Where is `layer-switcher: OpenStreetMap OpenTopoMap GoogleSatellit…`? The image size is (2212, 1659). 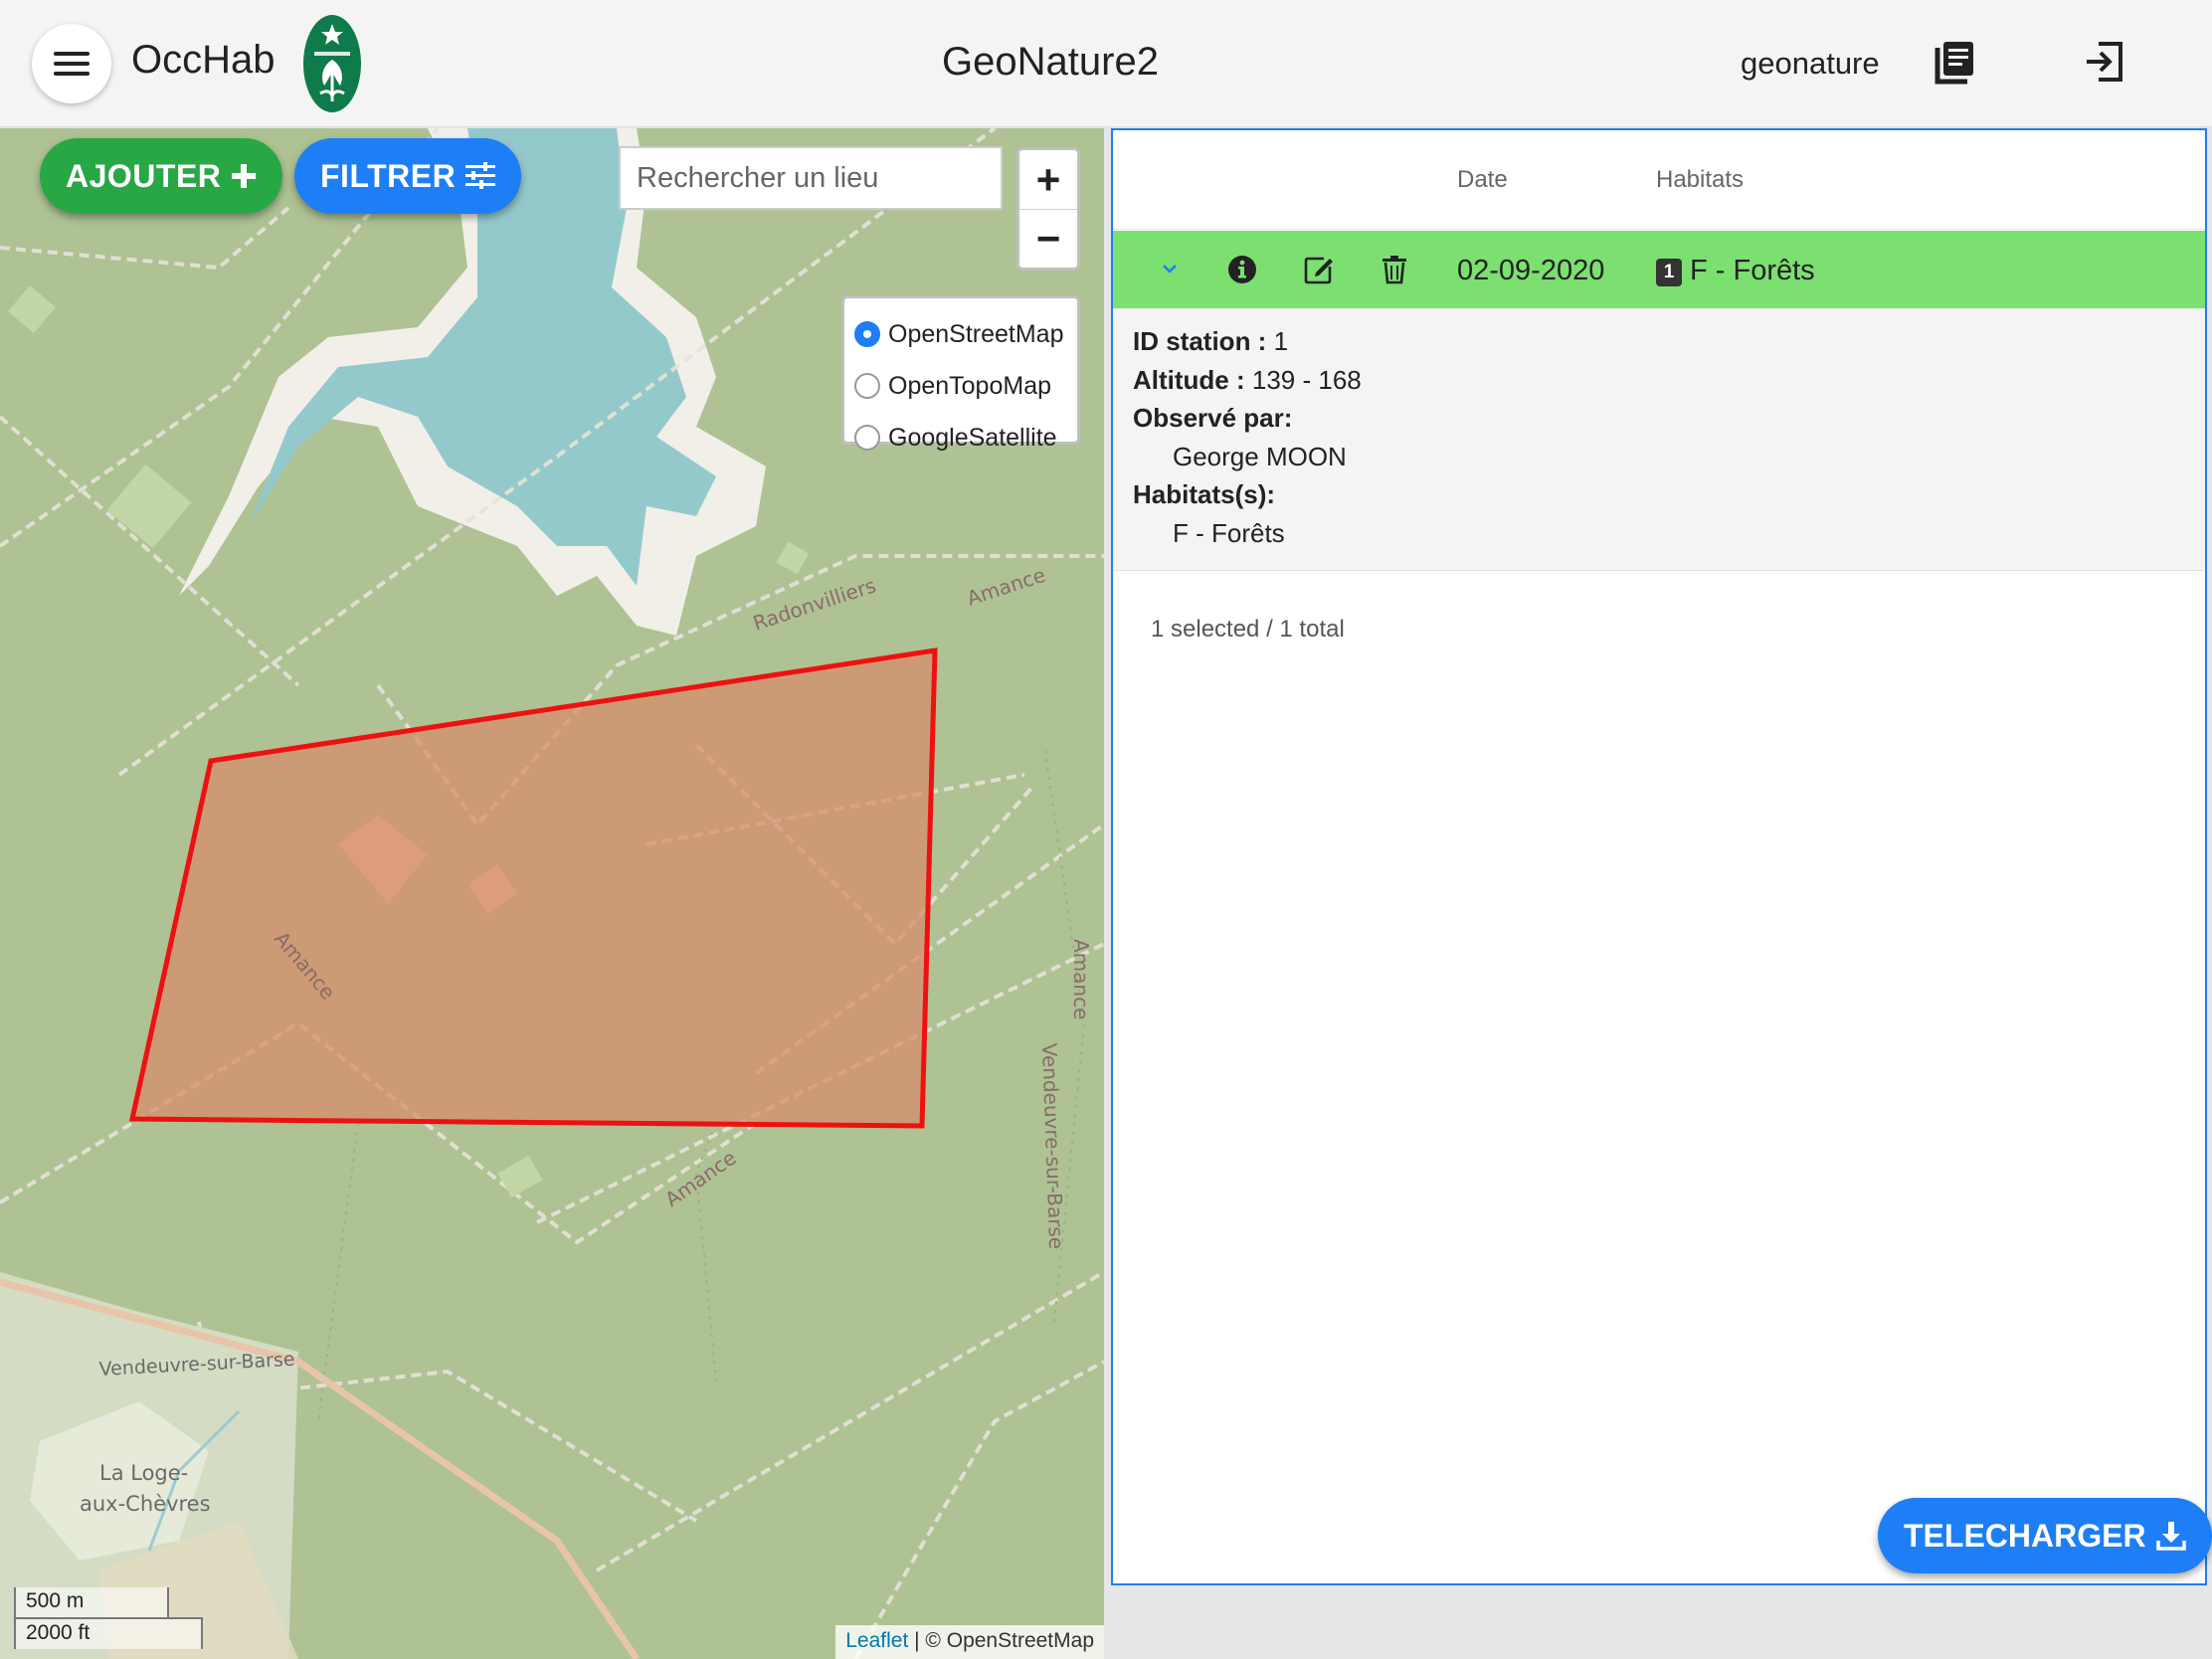
layer-switcher: OpenStreetMap OpenTopoMap GoogleSatellit… is located at coordinates (960, 373).